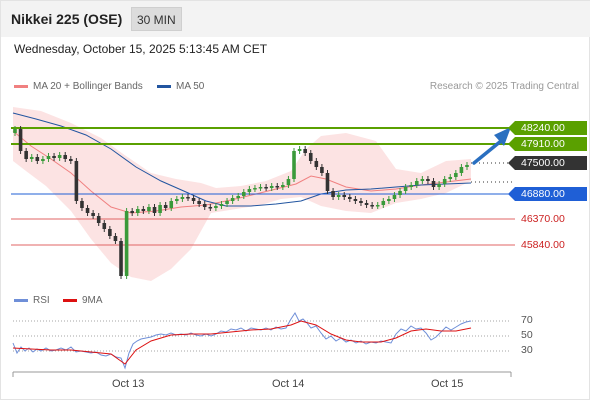 This screenshot has height=400, width=590. What do you see at coordinates (92, 300) in the screenshot?
I see `rsi-ma-label: 9MA` at bounding box center [92, 300].